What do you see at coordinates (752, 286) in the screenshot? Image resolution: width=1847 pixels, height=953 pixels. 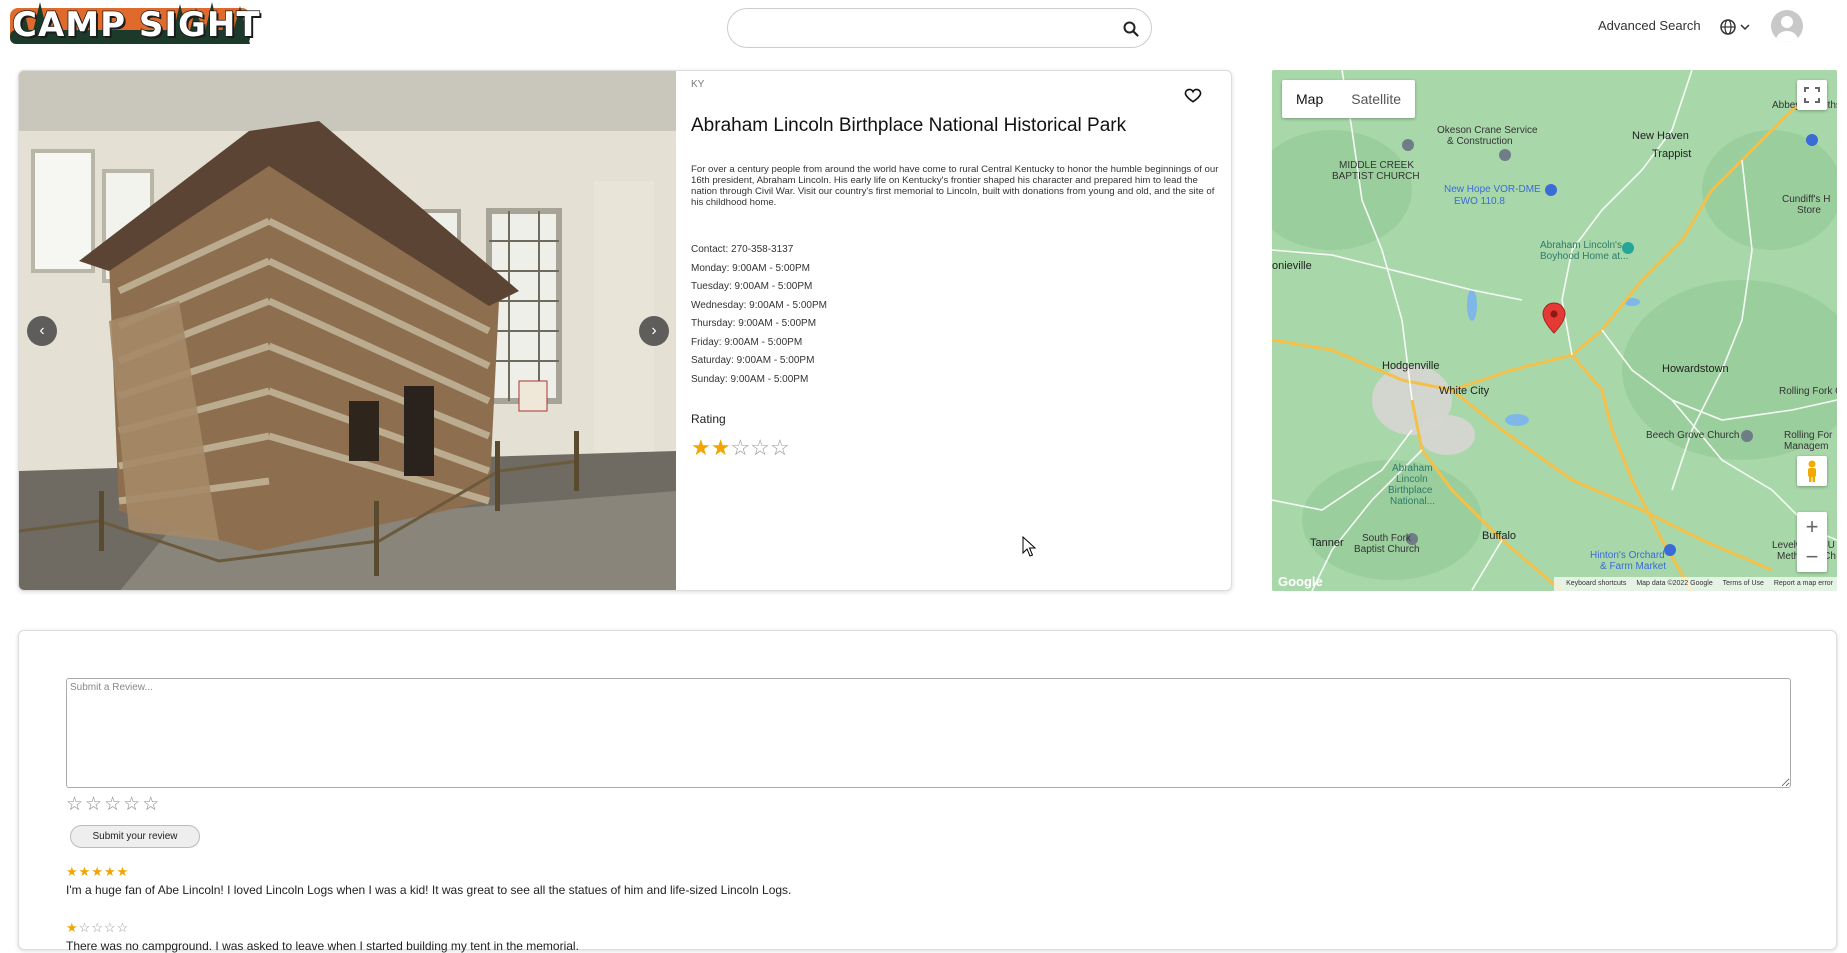 I see `hours-tuesday: Tuesday: 9:00AM - 5:00PM` at bounding box center [752, 286].